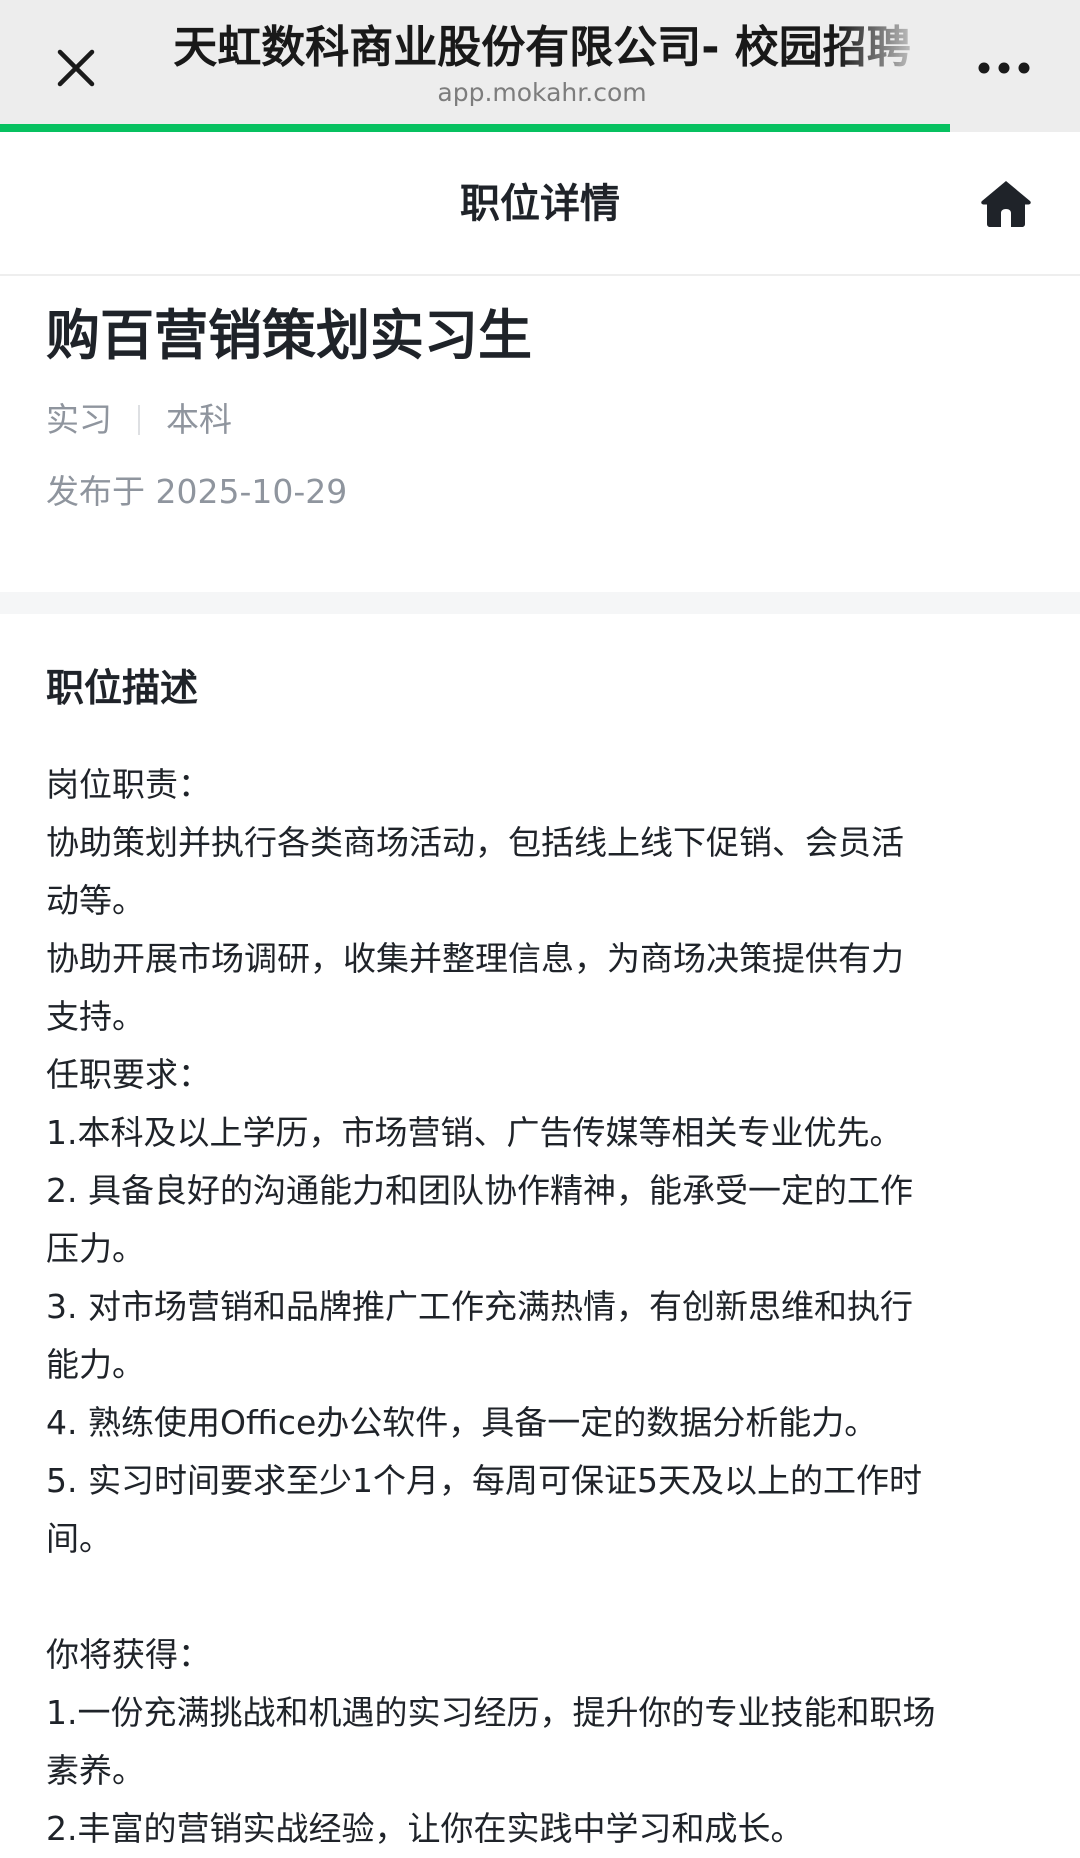  Describe the element at coordinates (128, 1654) in the screenshot. I see `description-line: 你将获得：` at that location.